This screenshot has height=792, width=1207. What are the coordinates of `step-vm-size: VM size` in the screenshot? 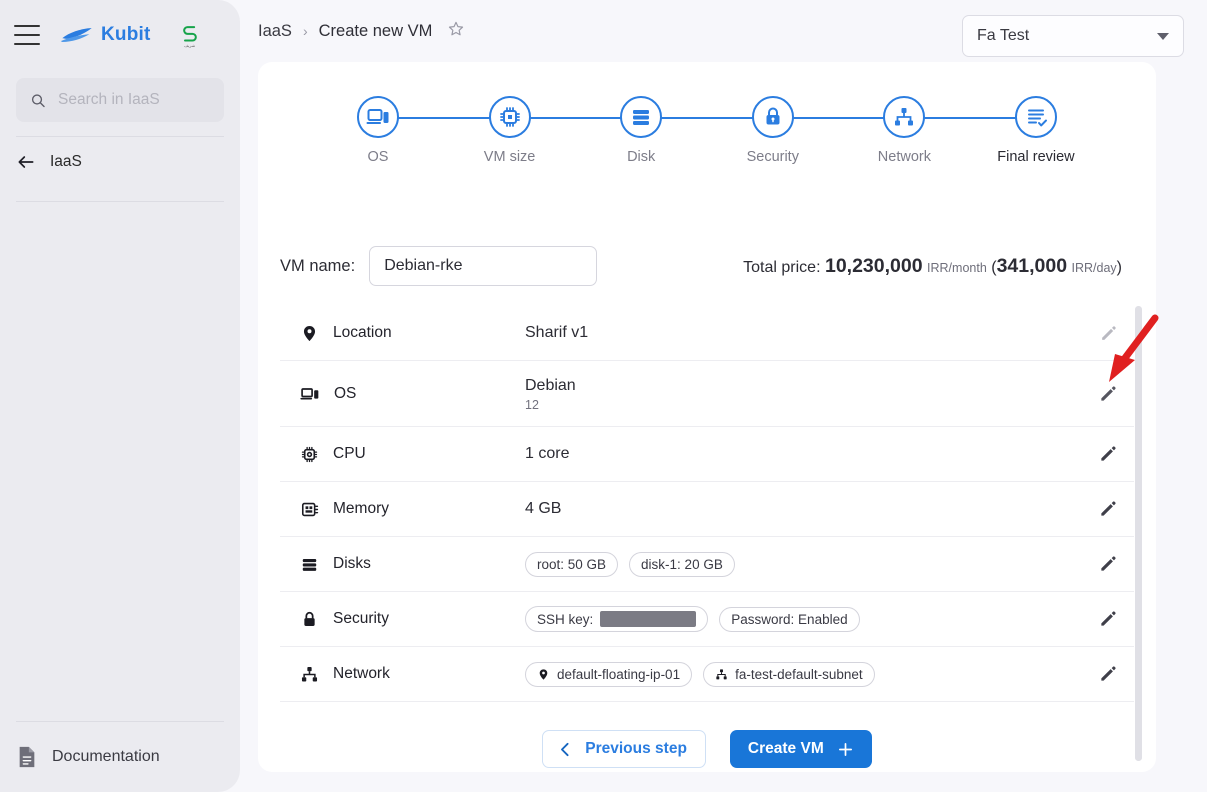 It's located at (510, 130).